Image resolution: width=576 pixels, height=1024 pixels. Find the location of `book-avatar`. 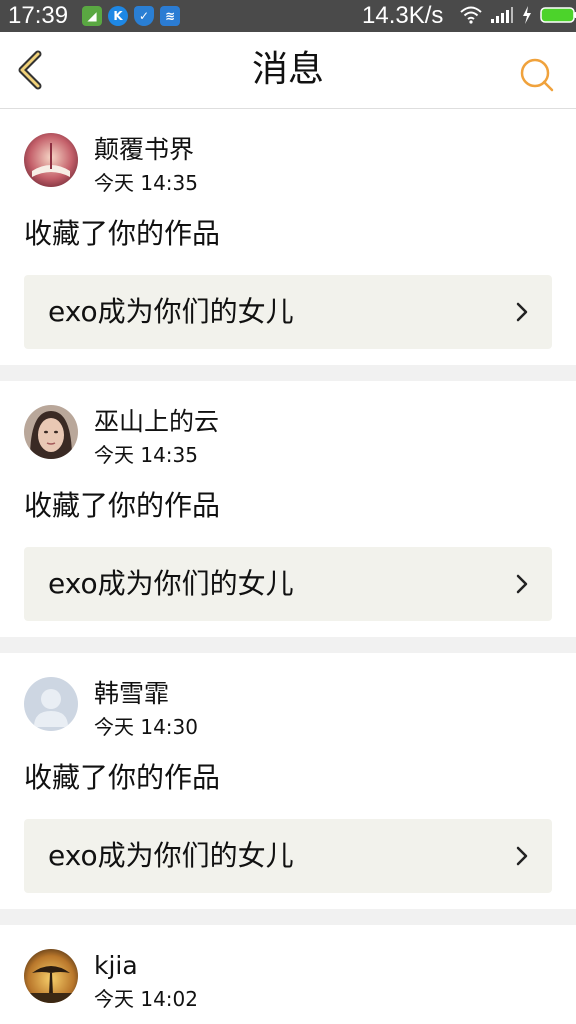

book-avatar is located at coordinates (51, 160).